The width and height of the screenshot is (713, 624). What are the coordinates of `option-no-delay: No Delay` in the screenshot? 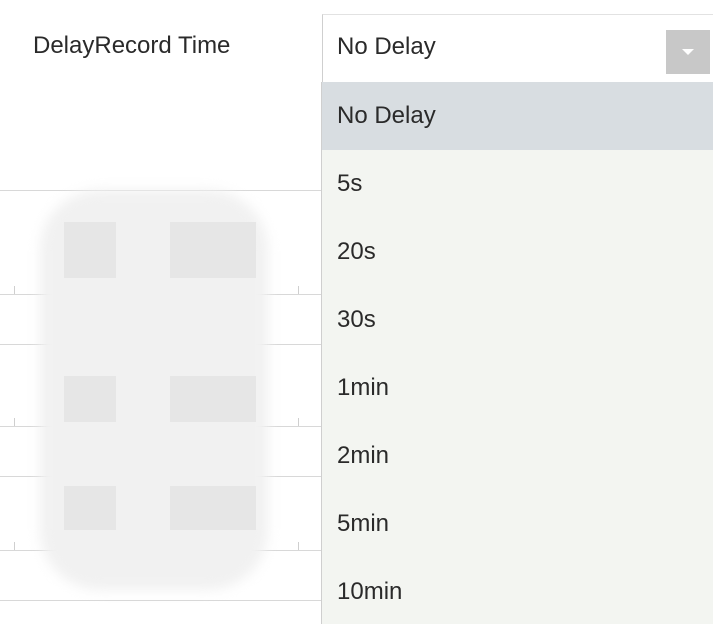 It's located at (517, 116).